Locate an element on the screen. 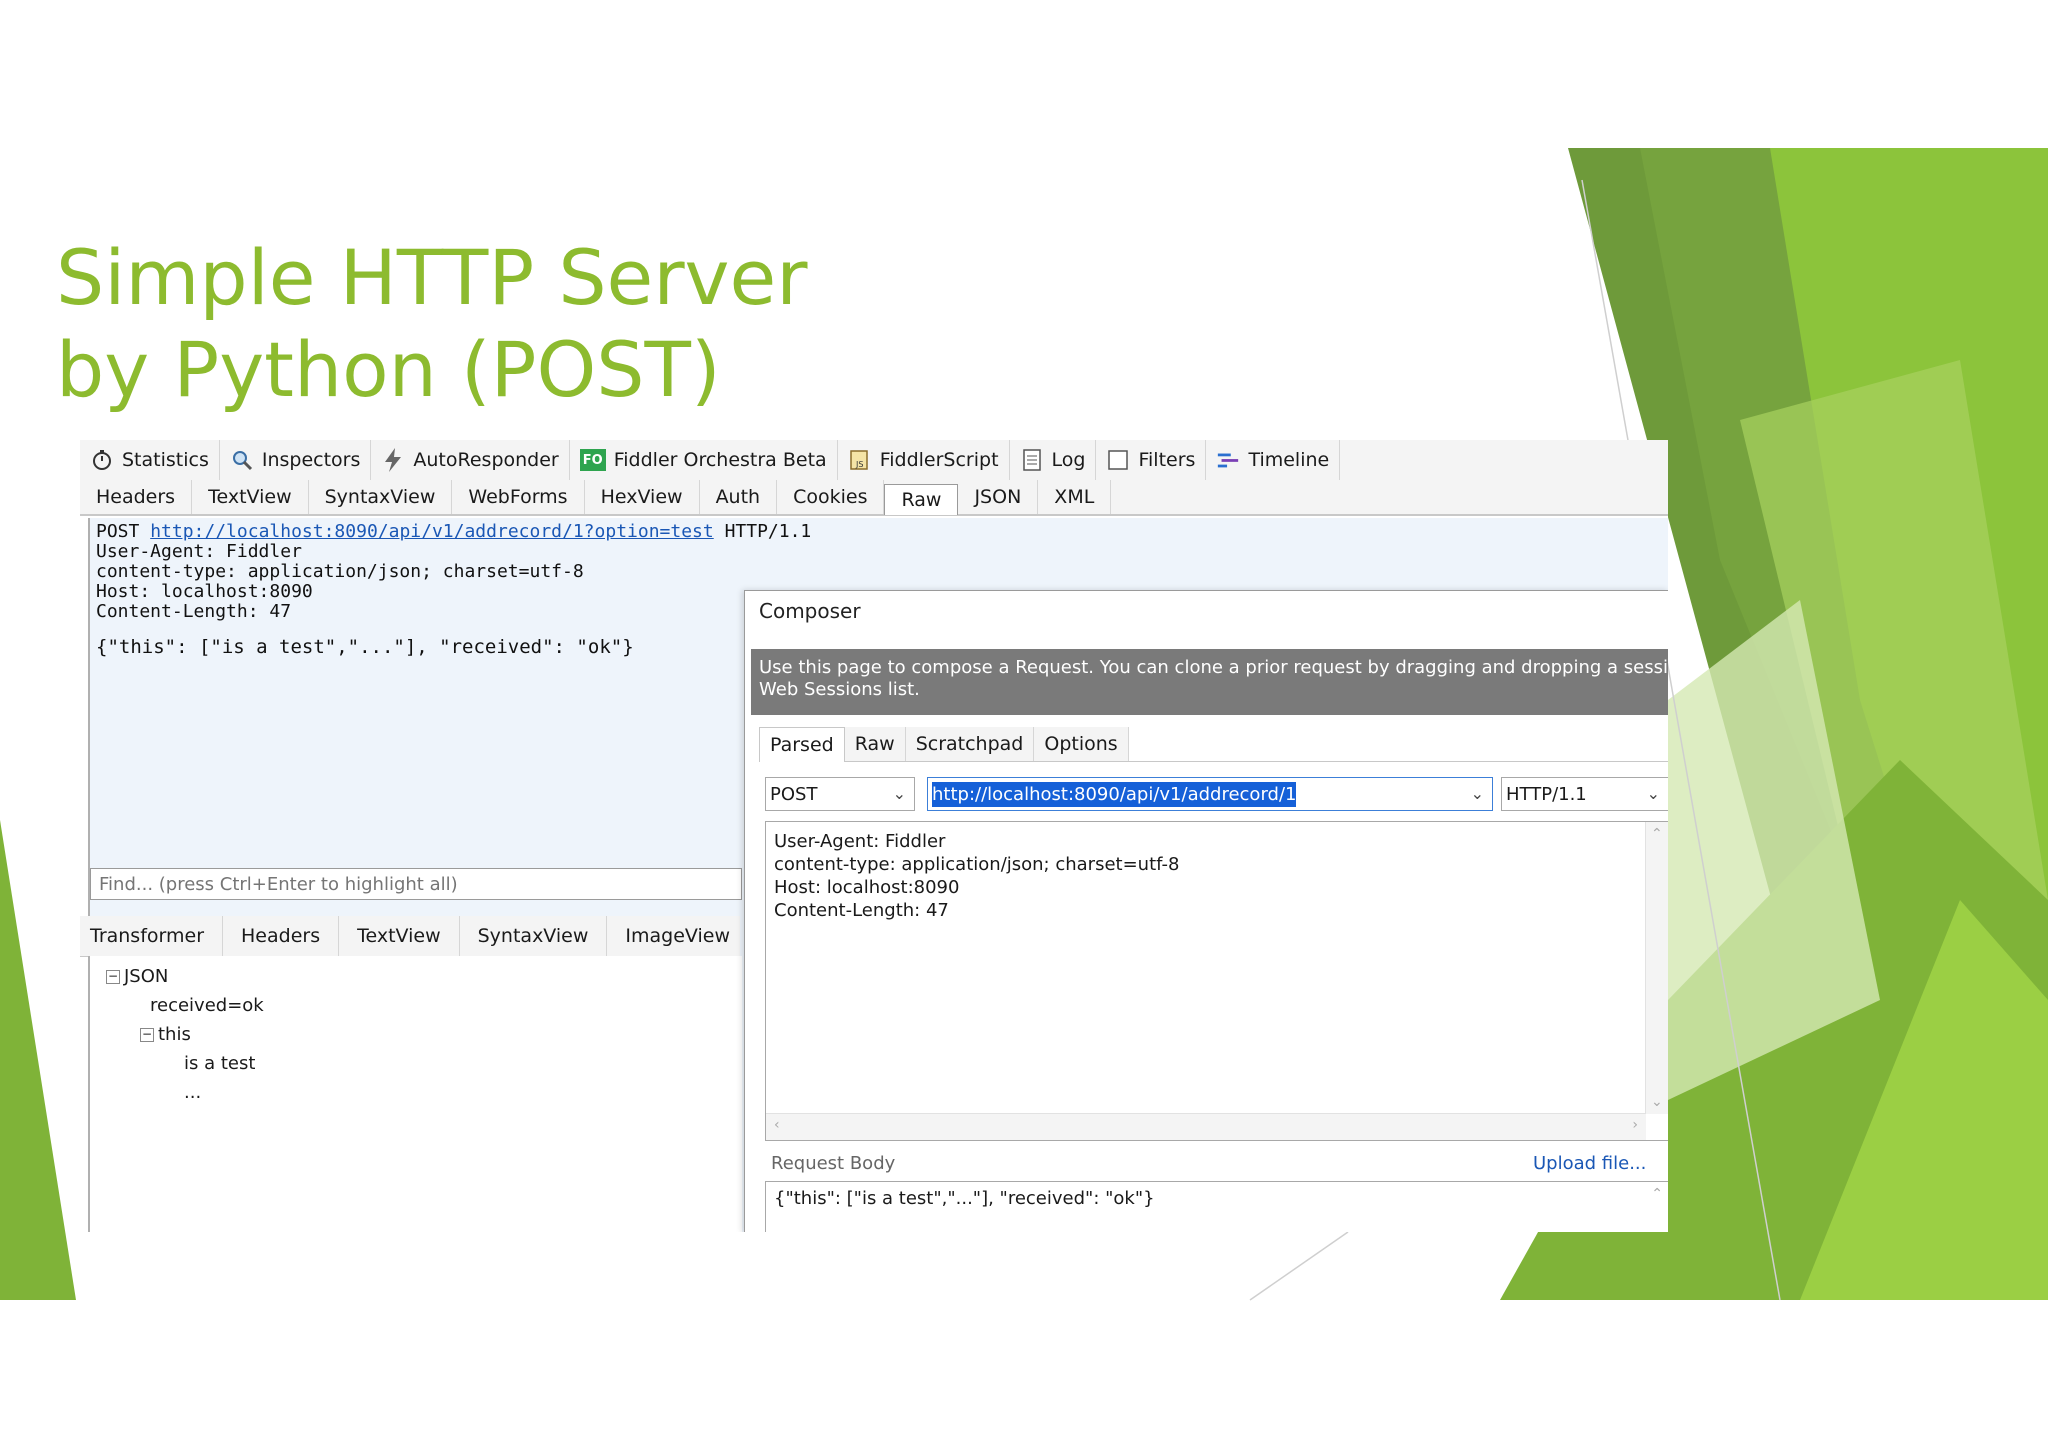 Image resolution: width=2048 pixels, height=1448 pixels. req-tab-xml: XML is located at coordinates (1075, 497).